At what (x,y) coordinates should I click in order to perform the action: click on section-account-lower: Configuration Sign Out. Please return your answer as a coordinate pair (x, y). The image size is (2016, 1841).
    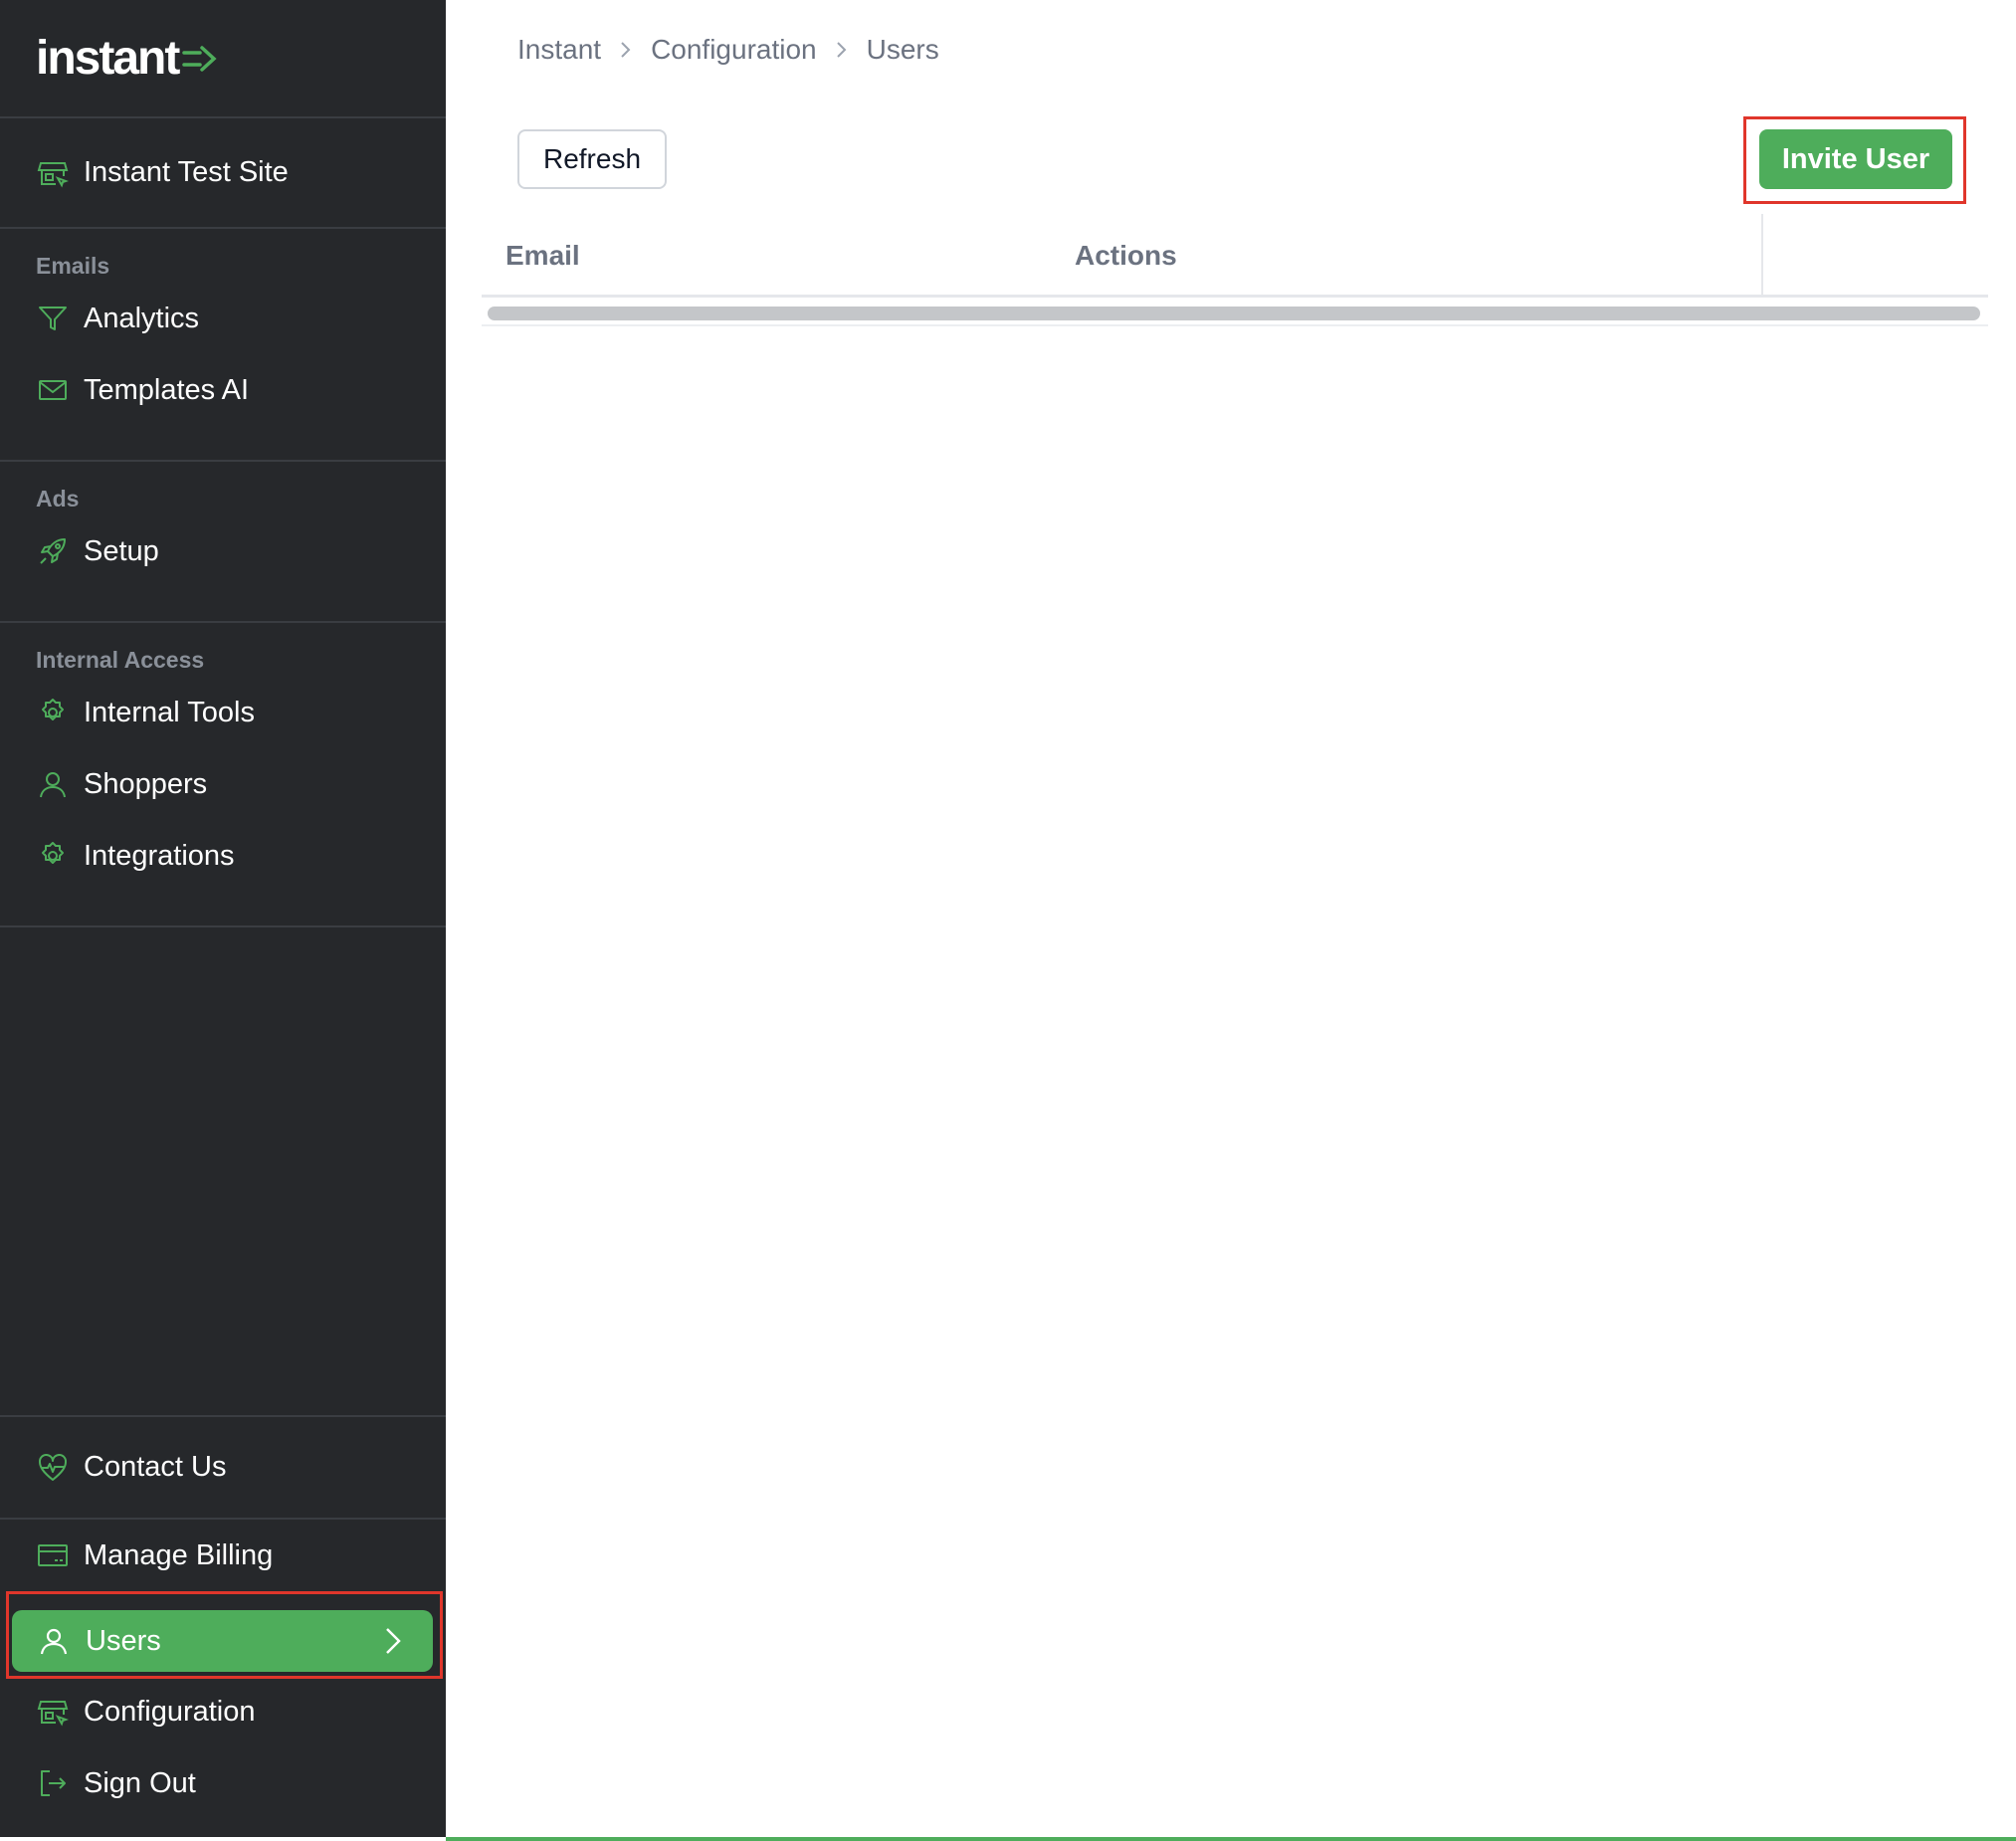
    Looking at the image, I should click on (223, 1747).